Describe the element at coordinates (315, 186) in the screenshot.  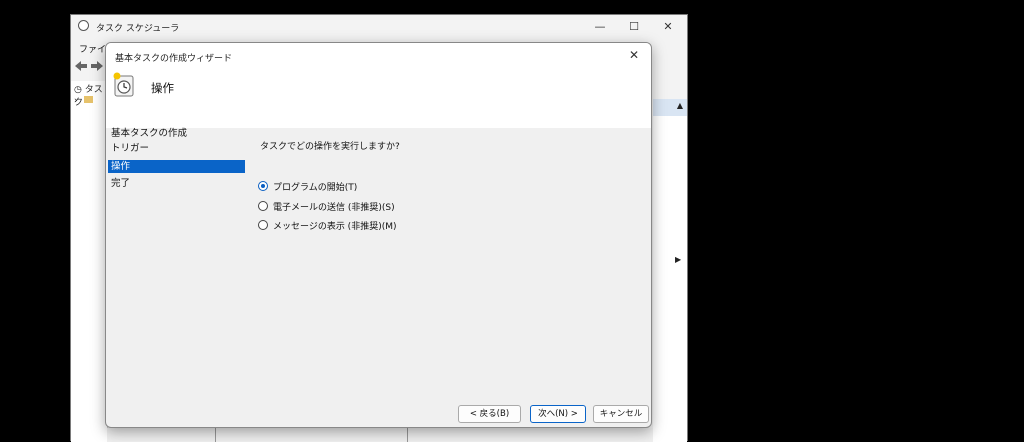
I see `option-label: プログラムの開始(T)` at that location.